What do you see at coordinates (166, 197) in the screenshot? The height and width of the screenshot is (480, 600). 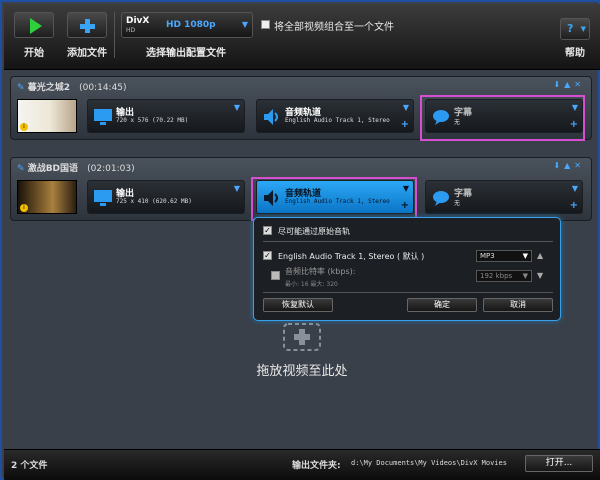 I see `output-panel: 输出 725 x 410 (620.62 MB) ▼` at bounding box center [166, 197].